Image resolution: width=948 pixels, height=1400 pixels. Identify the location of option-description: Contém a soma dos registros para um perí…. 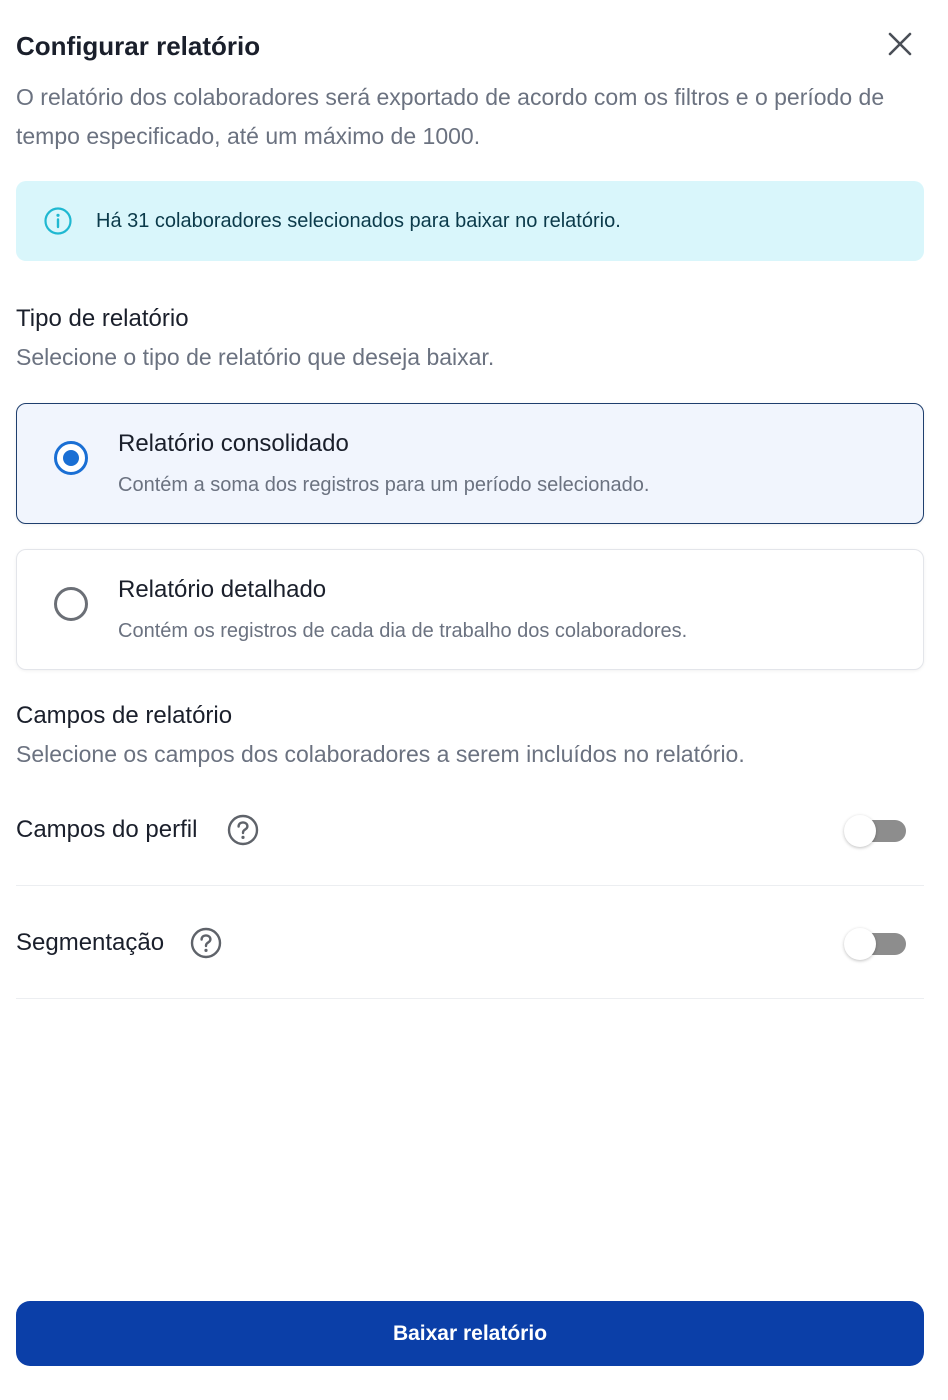
(384, 485).